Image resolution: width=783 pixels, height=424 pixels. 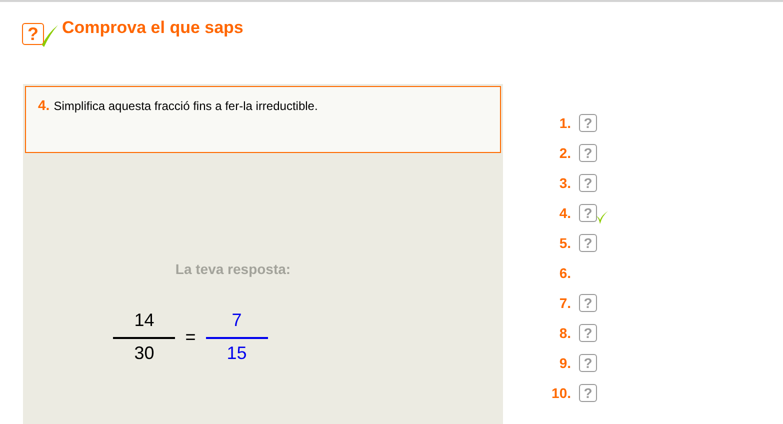 What do you see at coordinates (144, 320) in the screenshot?
I see `numerator: 14` at bounding box center [144, 320].